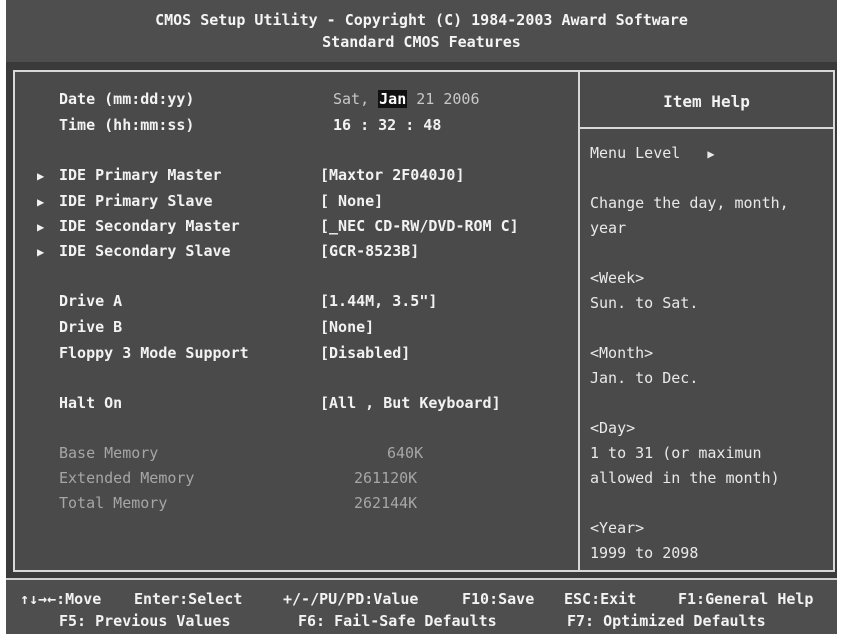  What do you see at coordinates (711, 154) in the screenshot?
I see `menu-level-arrow-icon: ▶` at bounding box center [711, 154].